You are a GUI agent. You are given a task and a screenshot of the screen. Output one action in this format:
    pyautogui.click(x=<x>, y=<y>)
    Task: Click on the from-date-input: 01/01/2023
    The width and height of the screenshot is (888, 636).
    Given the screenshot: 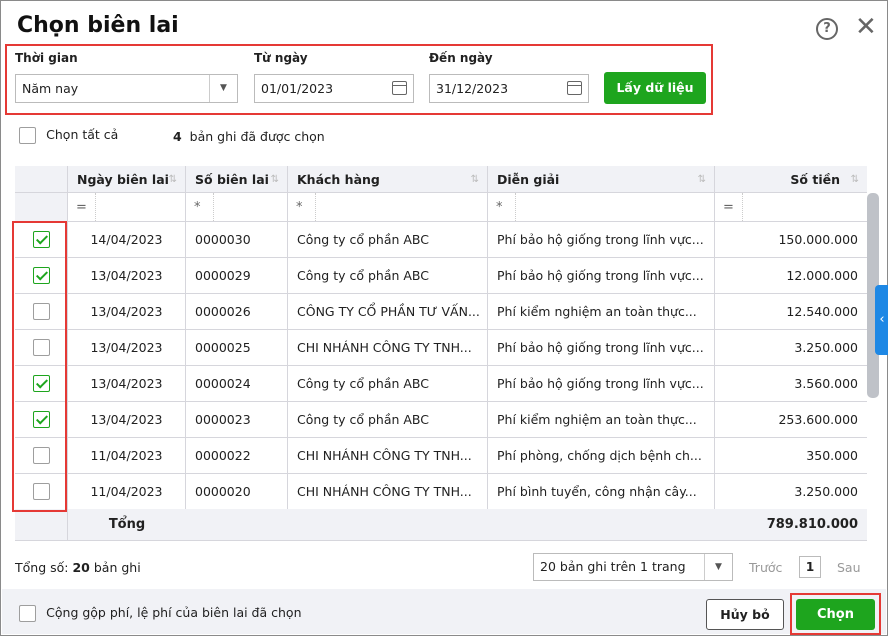 What is the action you would take?
    pyautogui.click(x=334, y=88)
    